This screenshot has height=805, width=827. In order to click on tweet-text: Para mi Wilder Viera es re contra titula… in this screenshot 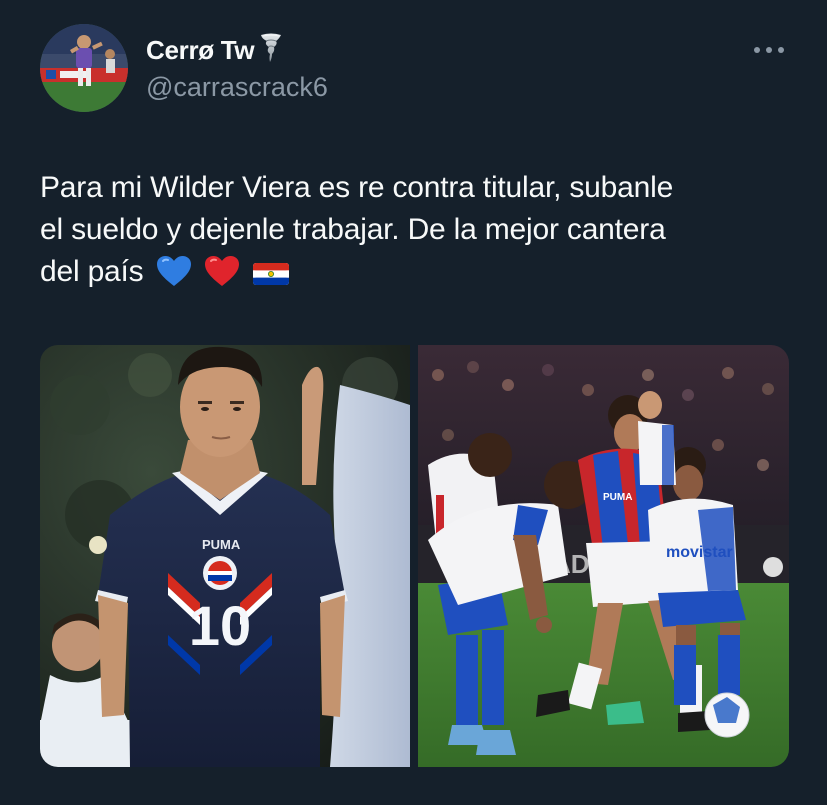, I will do `click(415, 233)`.